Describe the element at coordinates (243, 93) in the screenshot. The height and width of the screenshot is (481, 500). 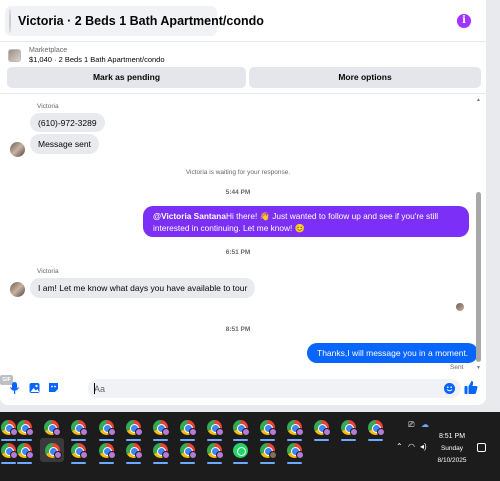
I see `divider` at that location.